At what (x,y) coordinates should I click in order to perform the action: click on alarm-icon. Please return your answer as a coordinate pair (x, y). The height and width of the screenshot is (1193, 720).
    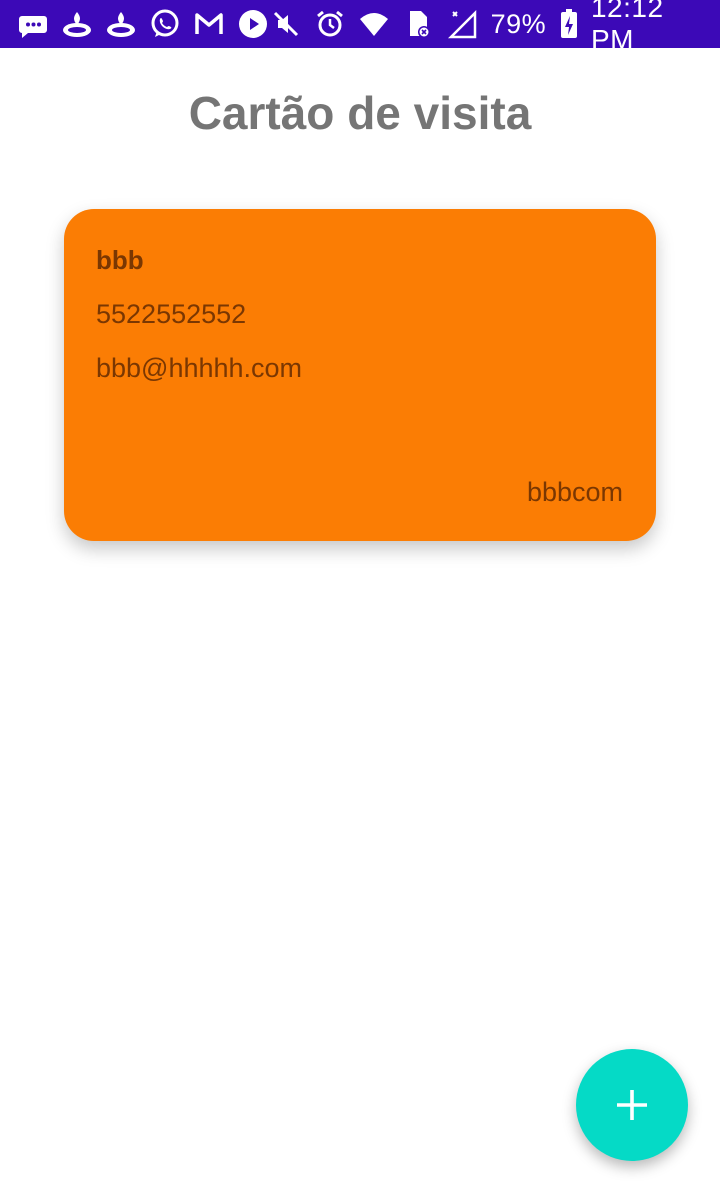
    Looking at the image, I should click on (330, 24).